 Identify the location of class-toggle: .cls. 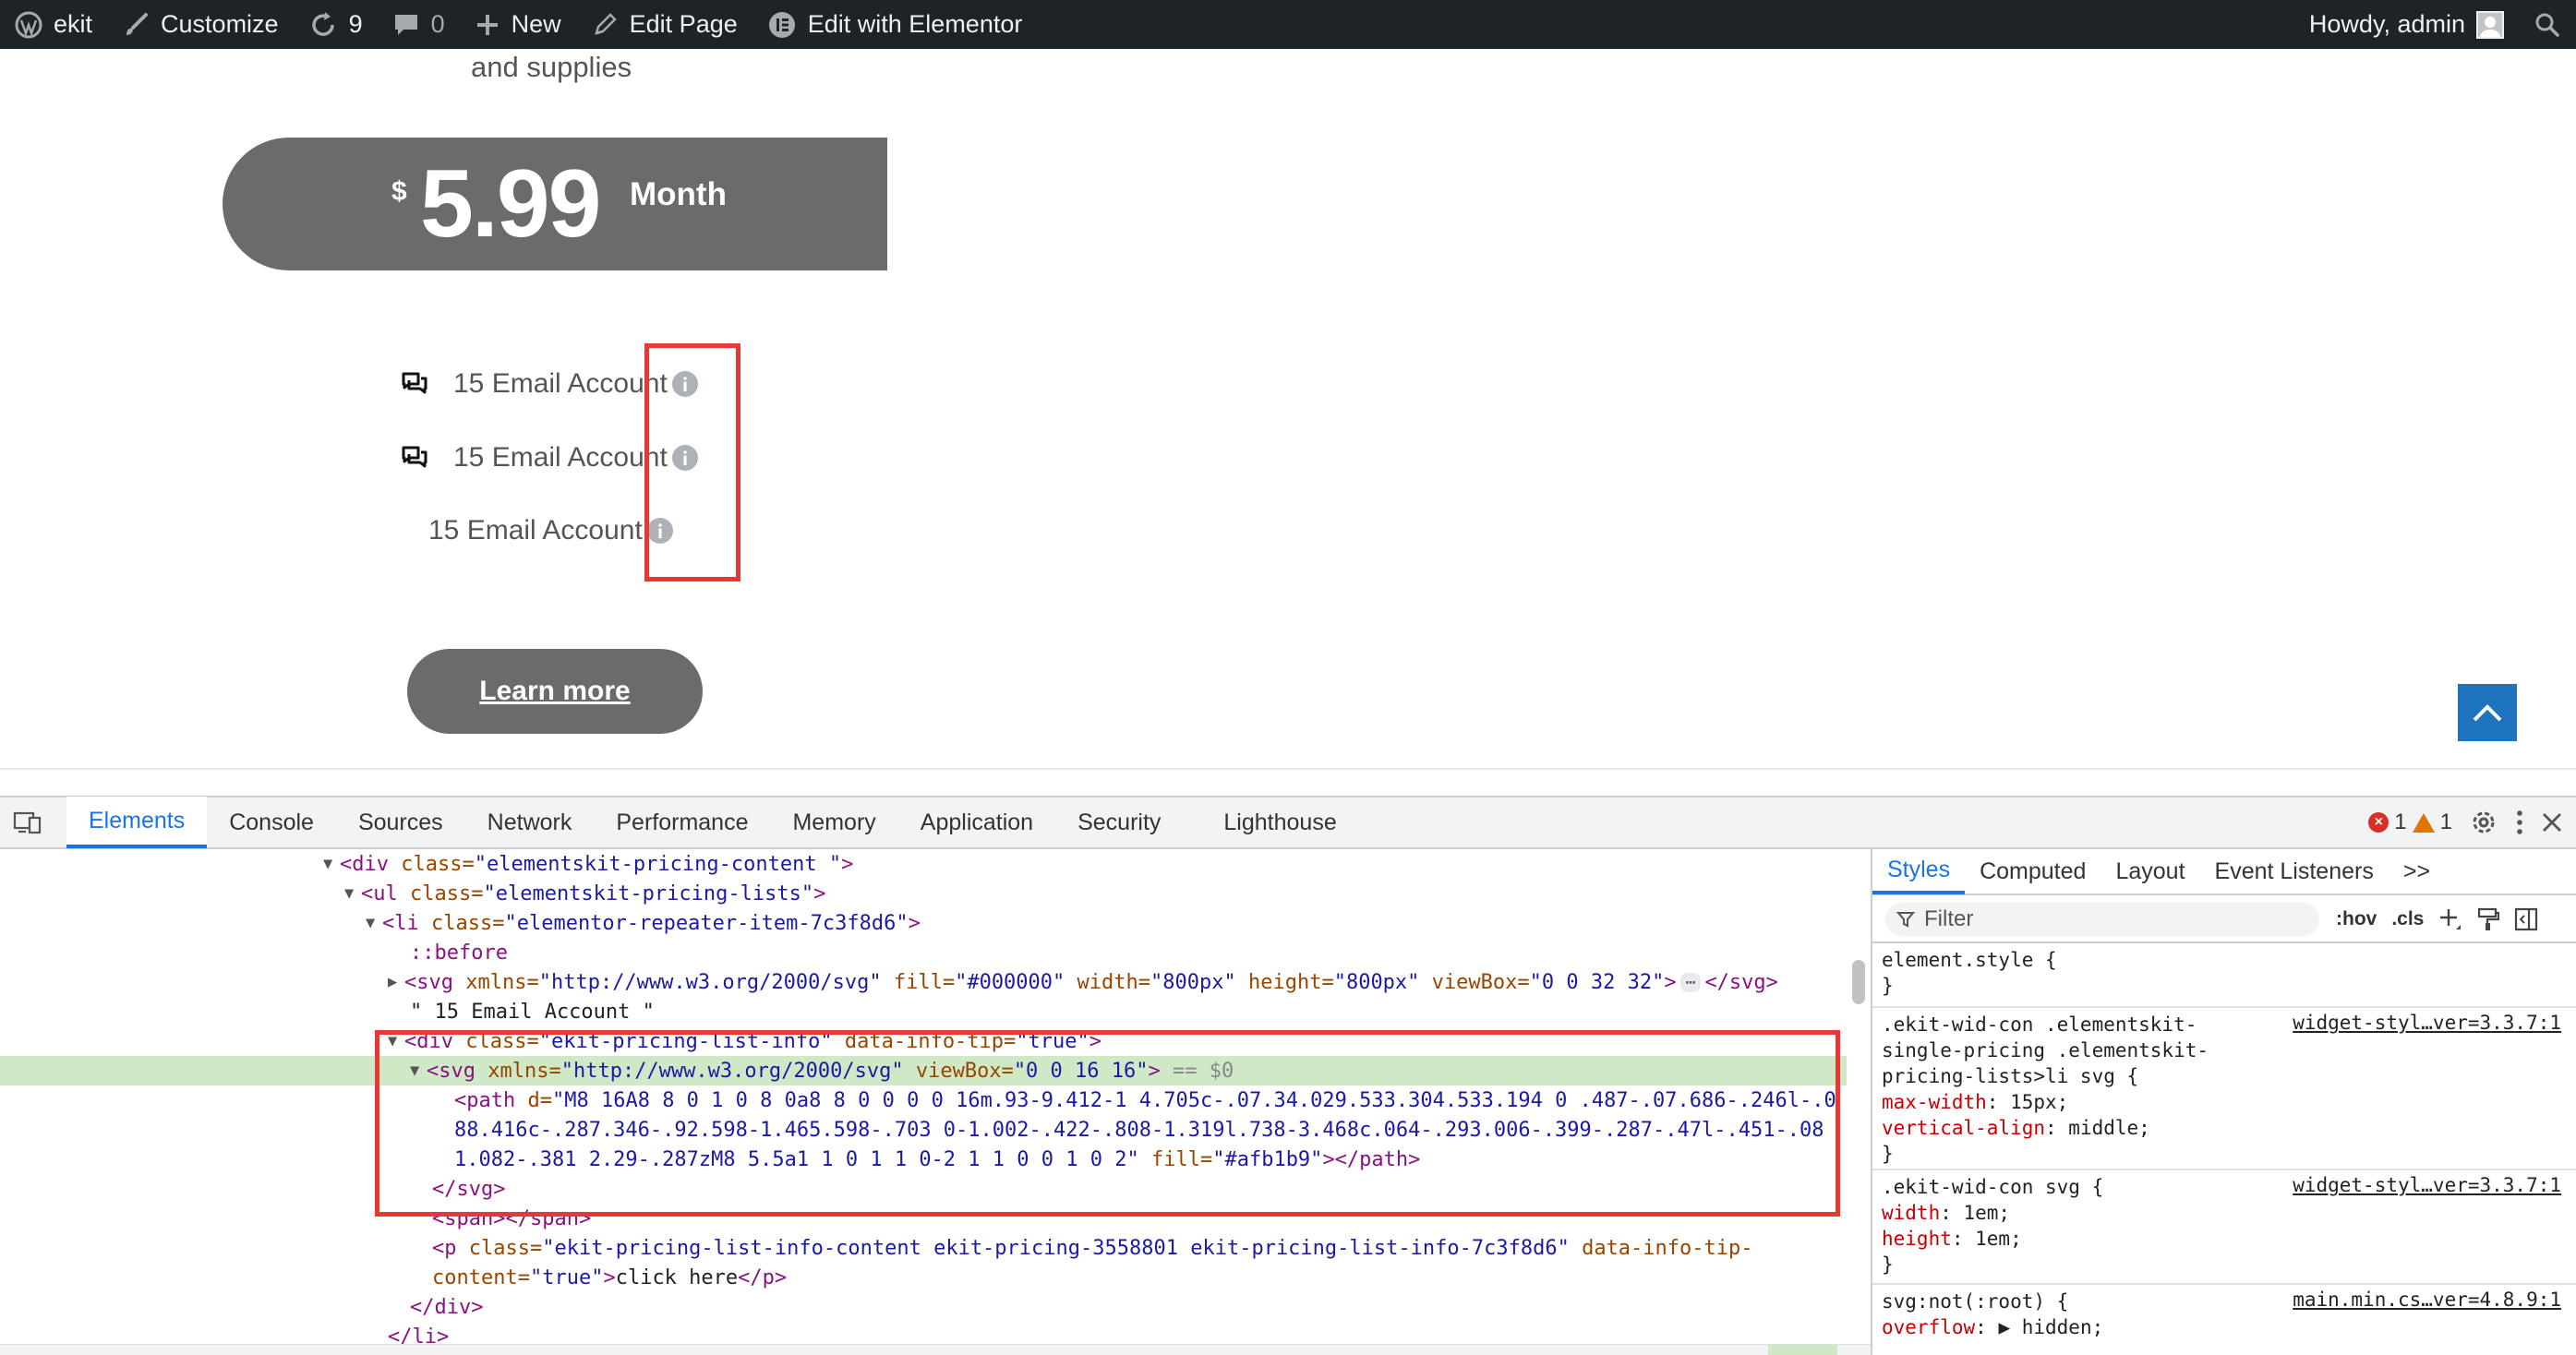
(2407, 919).